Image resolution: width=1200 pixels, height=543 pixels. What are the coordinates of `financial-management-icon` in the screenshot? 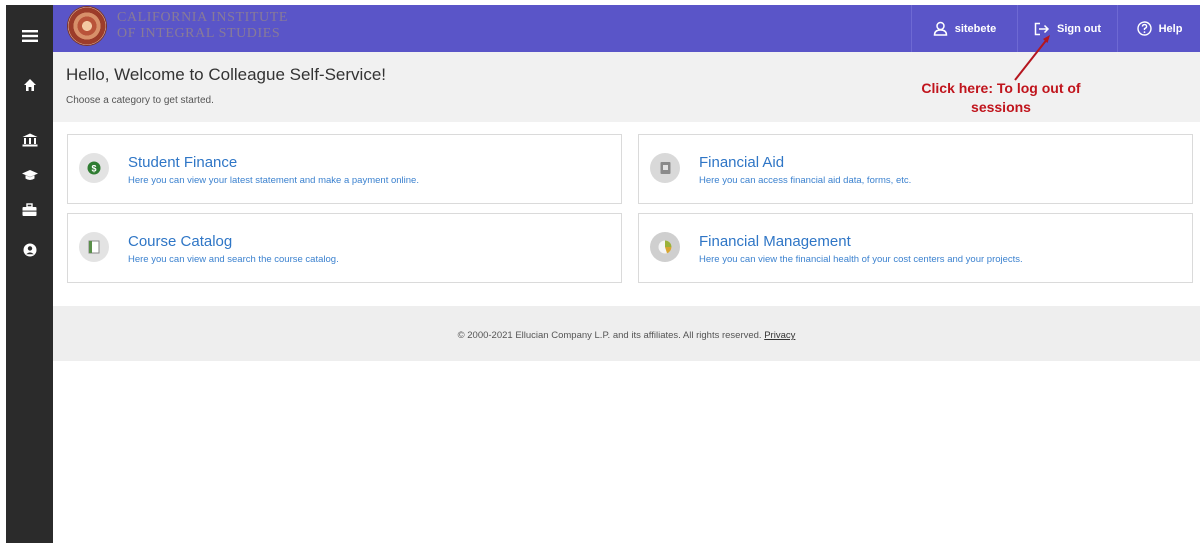 It's located at (665, 247).